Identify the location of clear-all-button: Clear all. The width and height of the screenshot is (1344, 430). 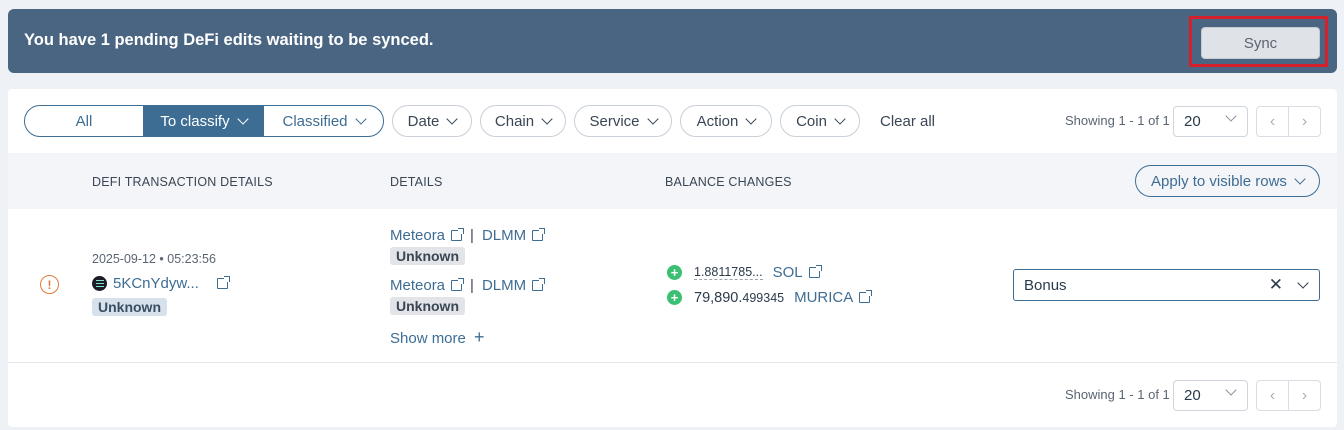
(907, 121).